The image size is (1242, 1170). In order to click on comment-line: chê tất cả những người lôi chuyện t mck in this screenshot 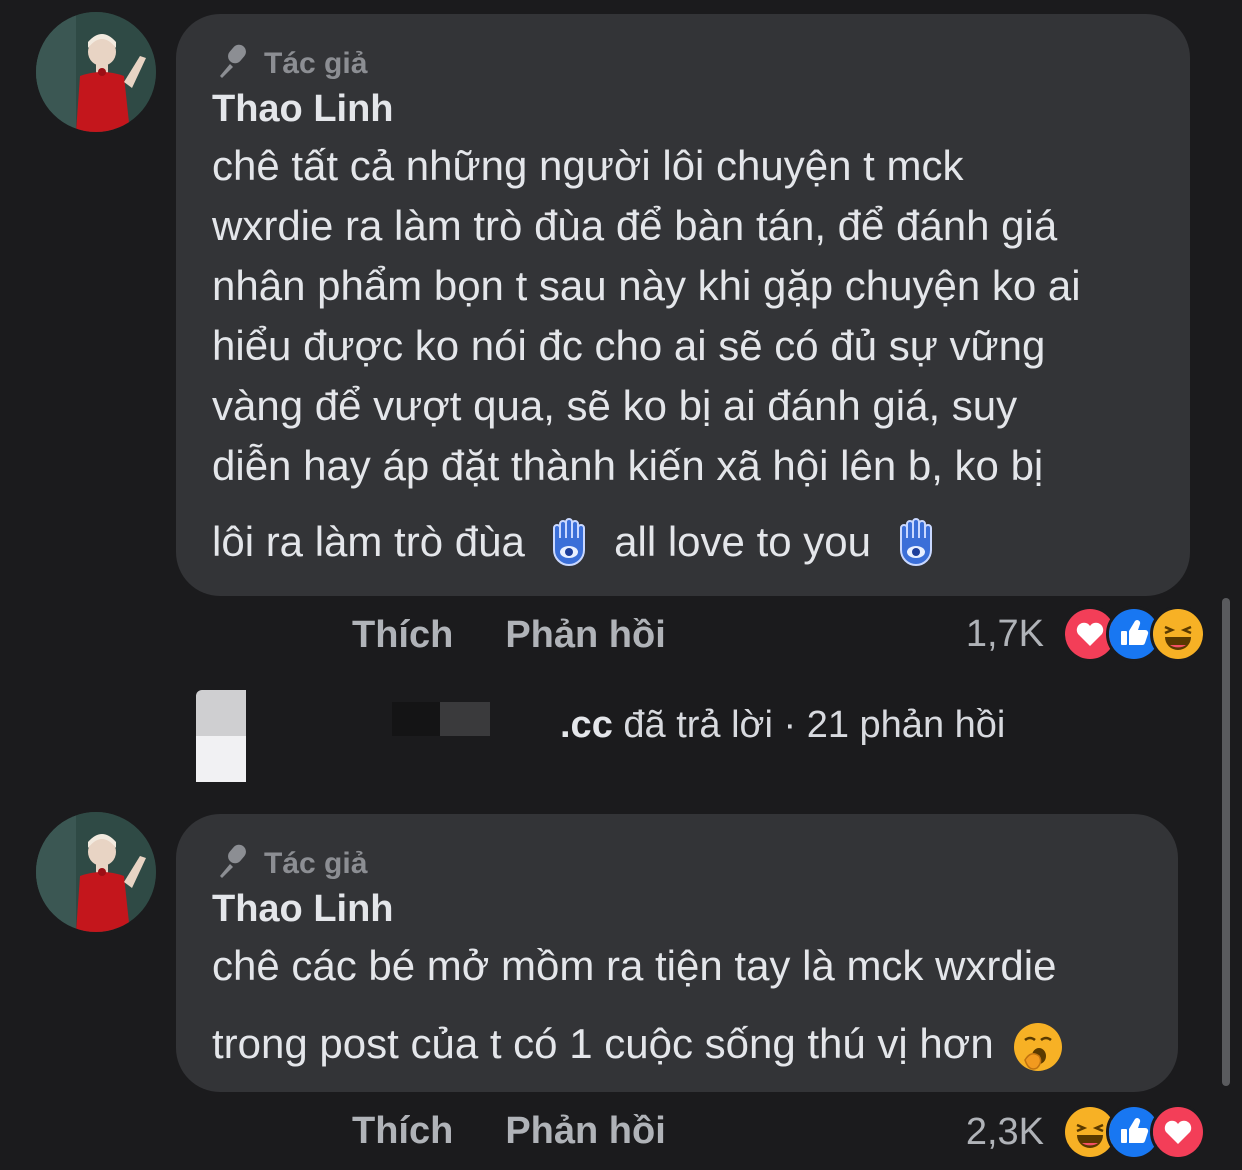, I will do `click(588, 165)`.